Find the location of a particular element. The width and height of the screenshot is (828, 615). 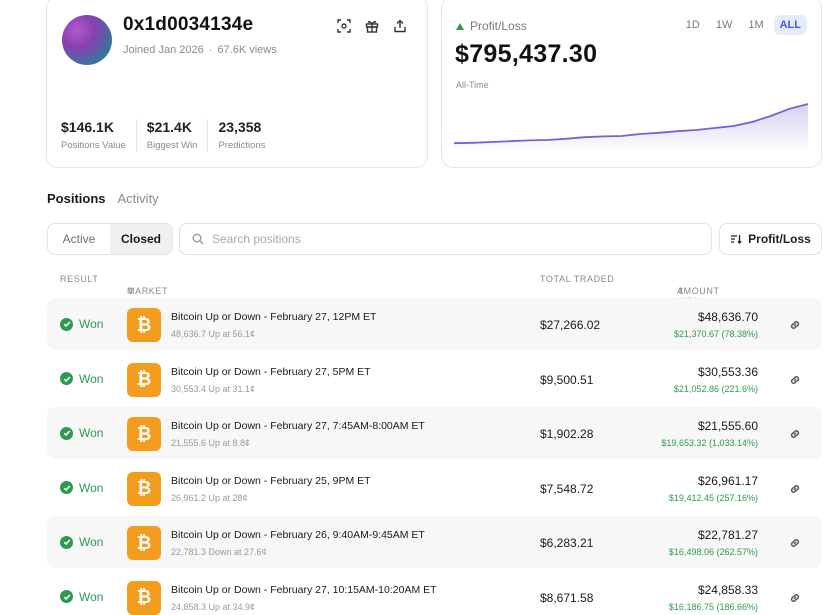

triangle-up-icon is located at coordinates (460, 26).